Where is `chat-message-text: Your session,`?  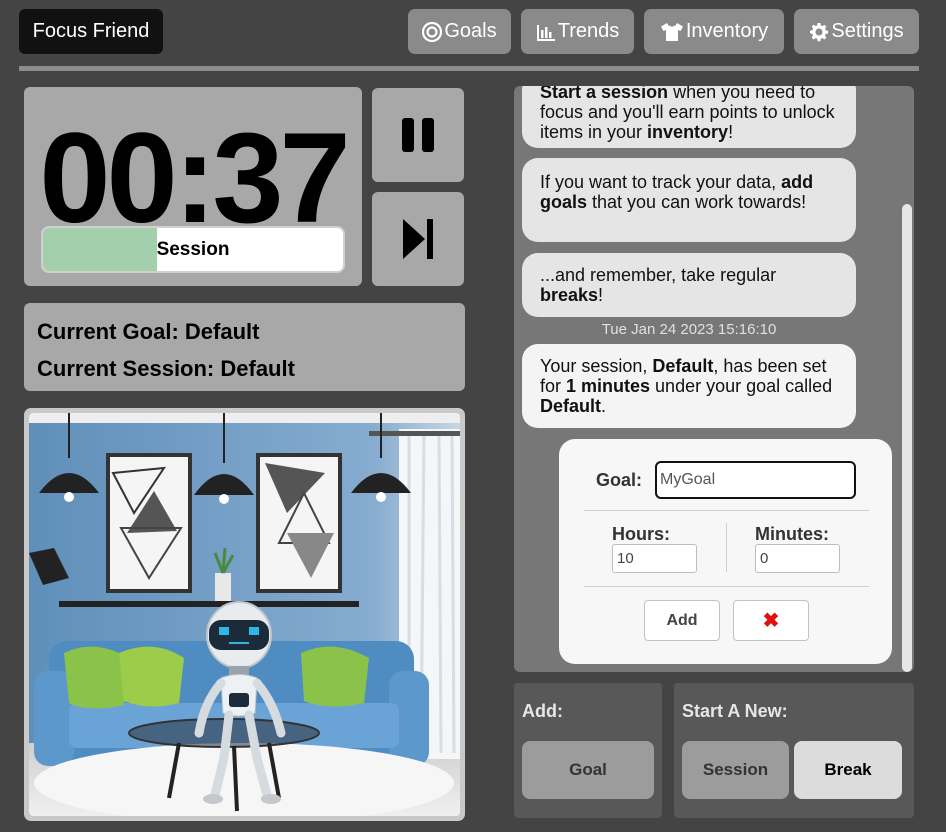
chat-message-text: Your session, is located at coordinates (596, 366).